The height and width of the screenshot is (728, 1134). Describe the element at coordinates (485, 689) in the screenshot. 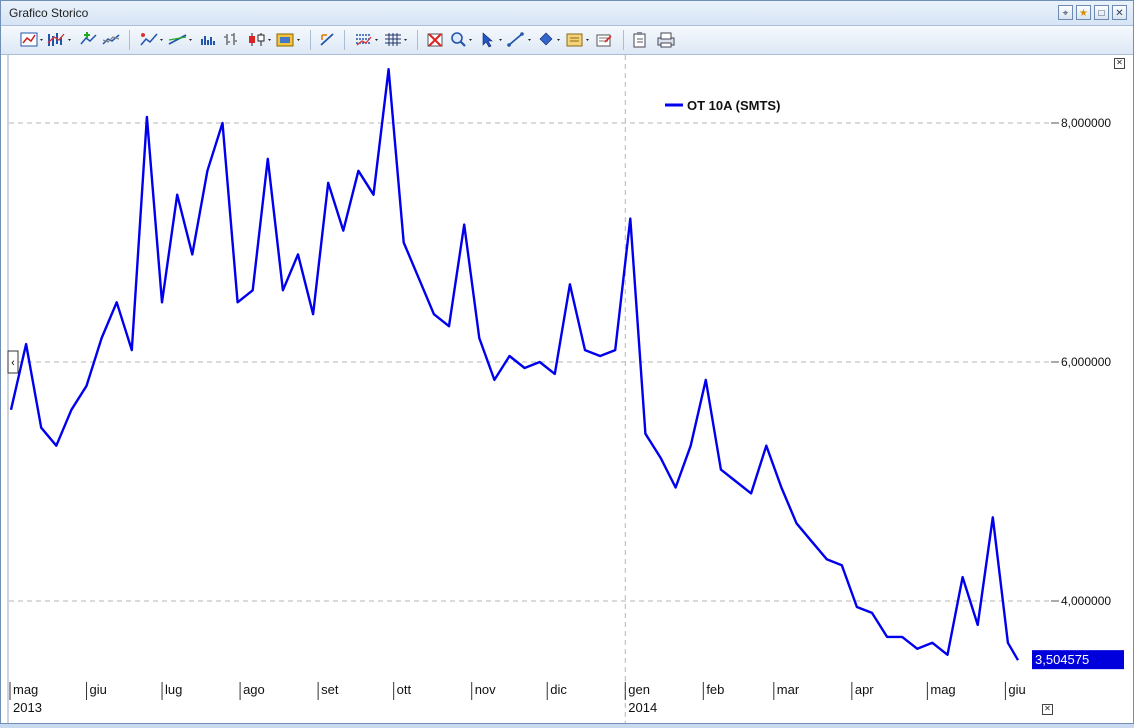

I see `x-tick-label: nov` at that location.